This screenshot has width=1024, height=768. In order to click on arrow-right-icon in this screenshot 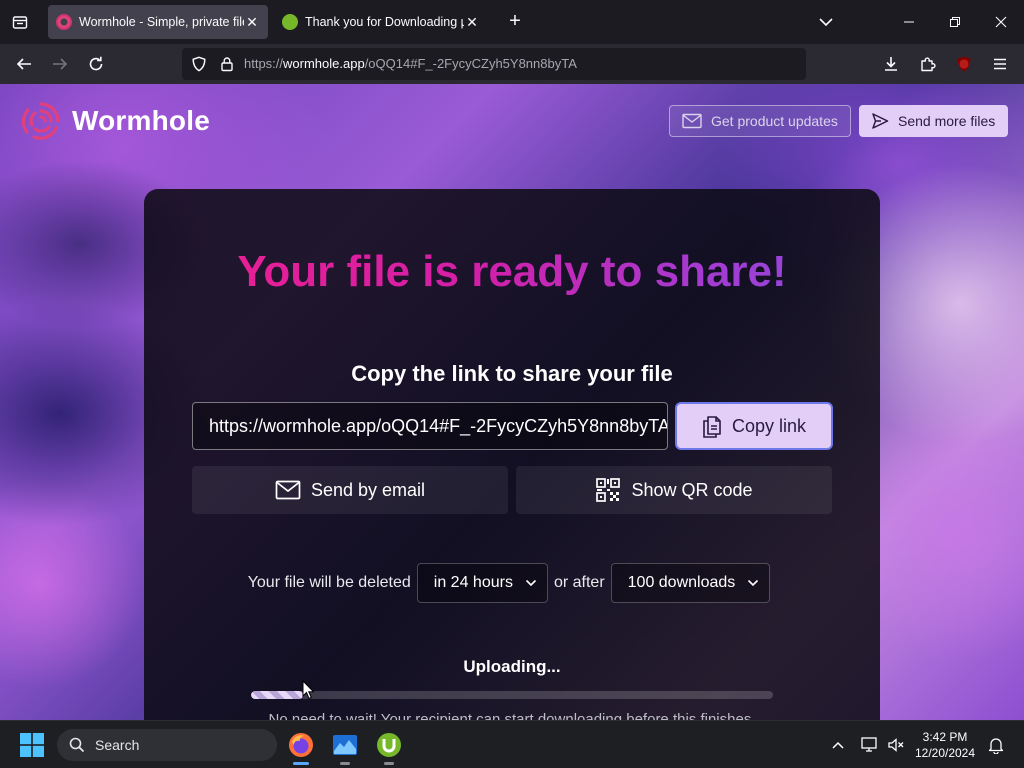, I will do `click(60, 64)`.